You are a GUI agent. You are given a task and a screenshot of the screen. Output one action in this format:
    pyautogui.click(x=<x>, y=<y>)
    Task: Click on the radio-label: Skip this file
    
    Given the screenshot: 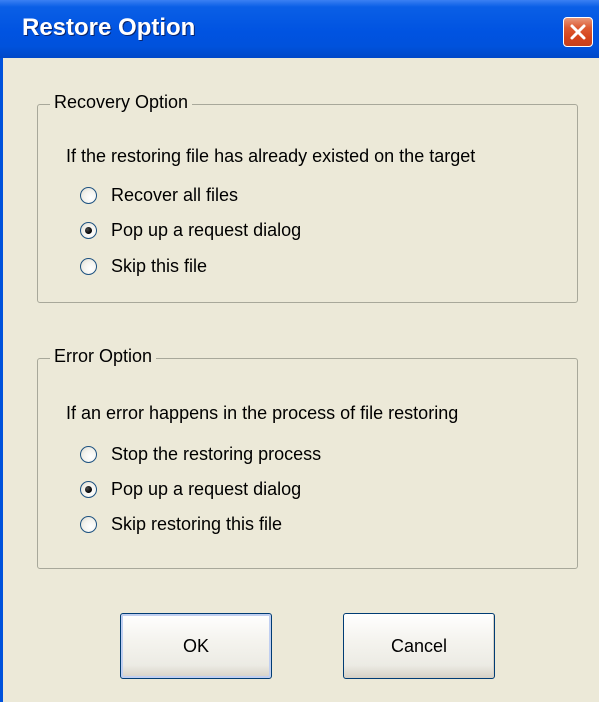 What is the action you would take?
    pyautogui.click(x=159, y=265)
    